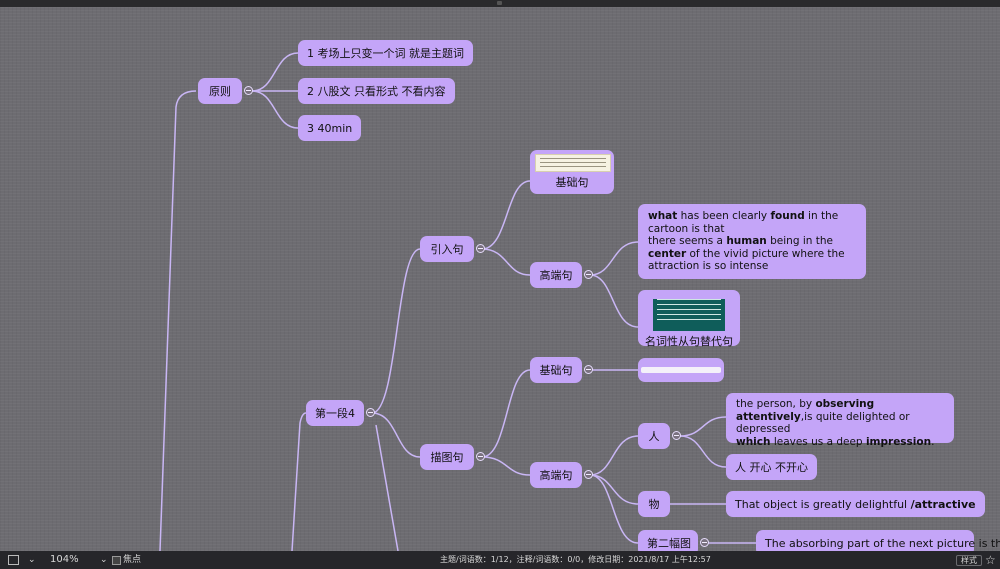 The height and width of the screenshot is (569, 1000). I want to click on text-segment: That object is greatly delightful, so click(823, 504).